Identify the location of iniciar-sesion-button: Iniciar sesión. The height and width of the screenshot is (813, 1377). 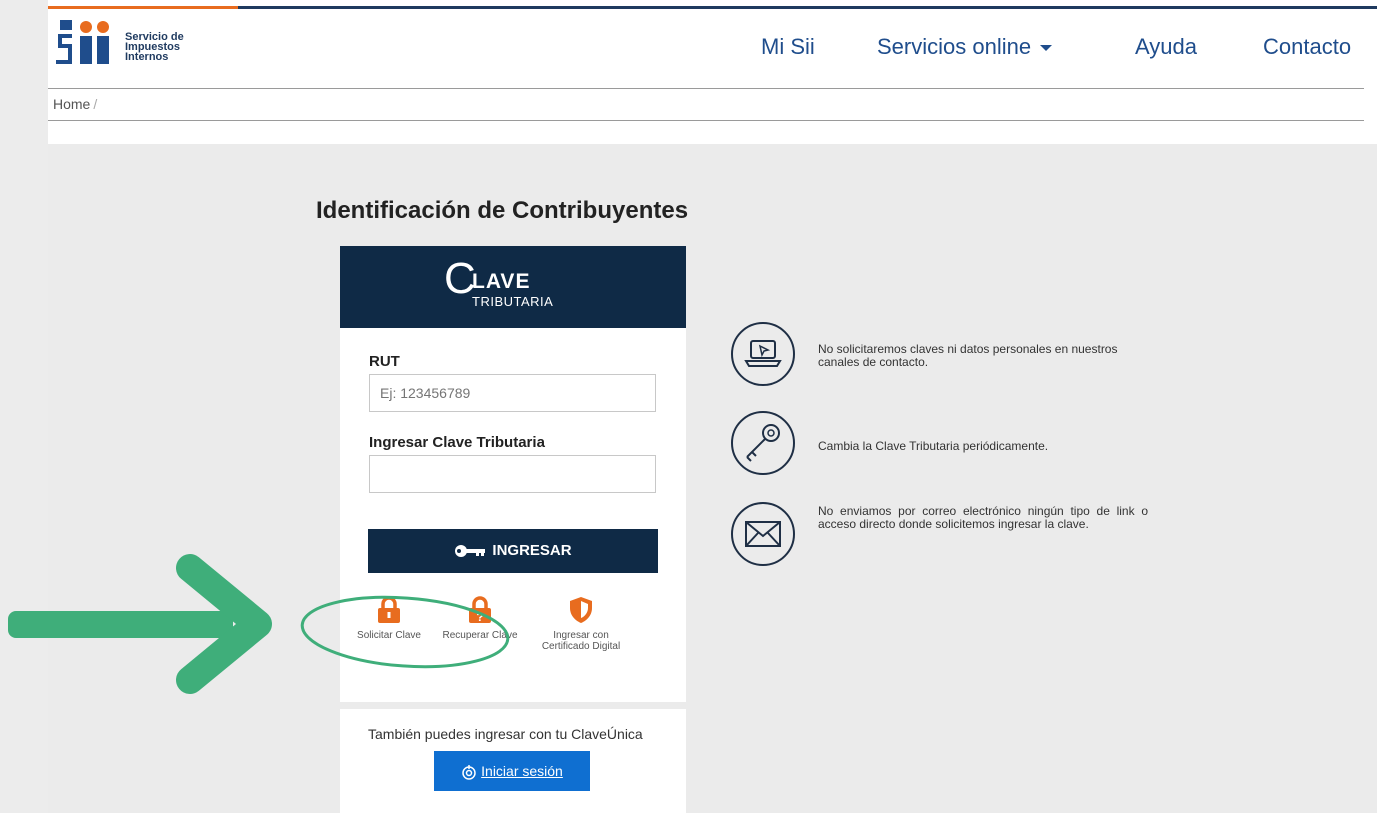
(512, 771).